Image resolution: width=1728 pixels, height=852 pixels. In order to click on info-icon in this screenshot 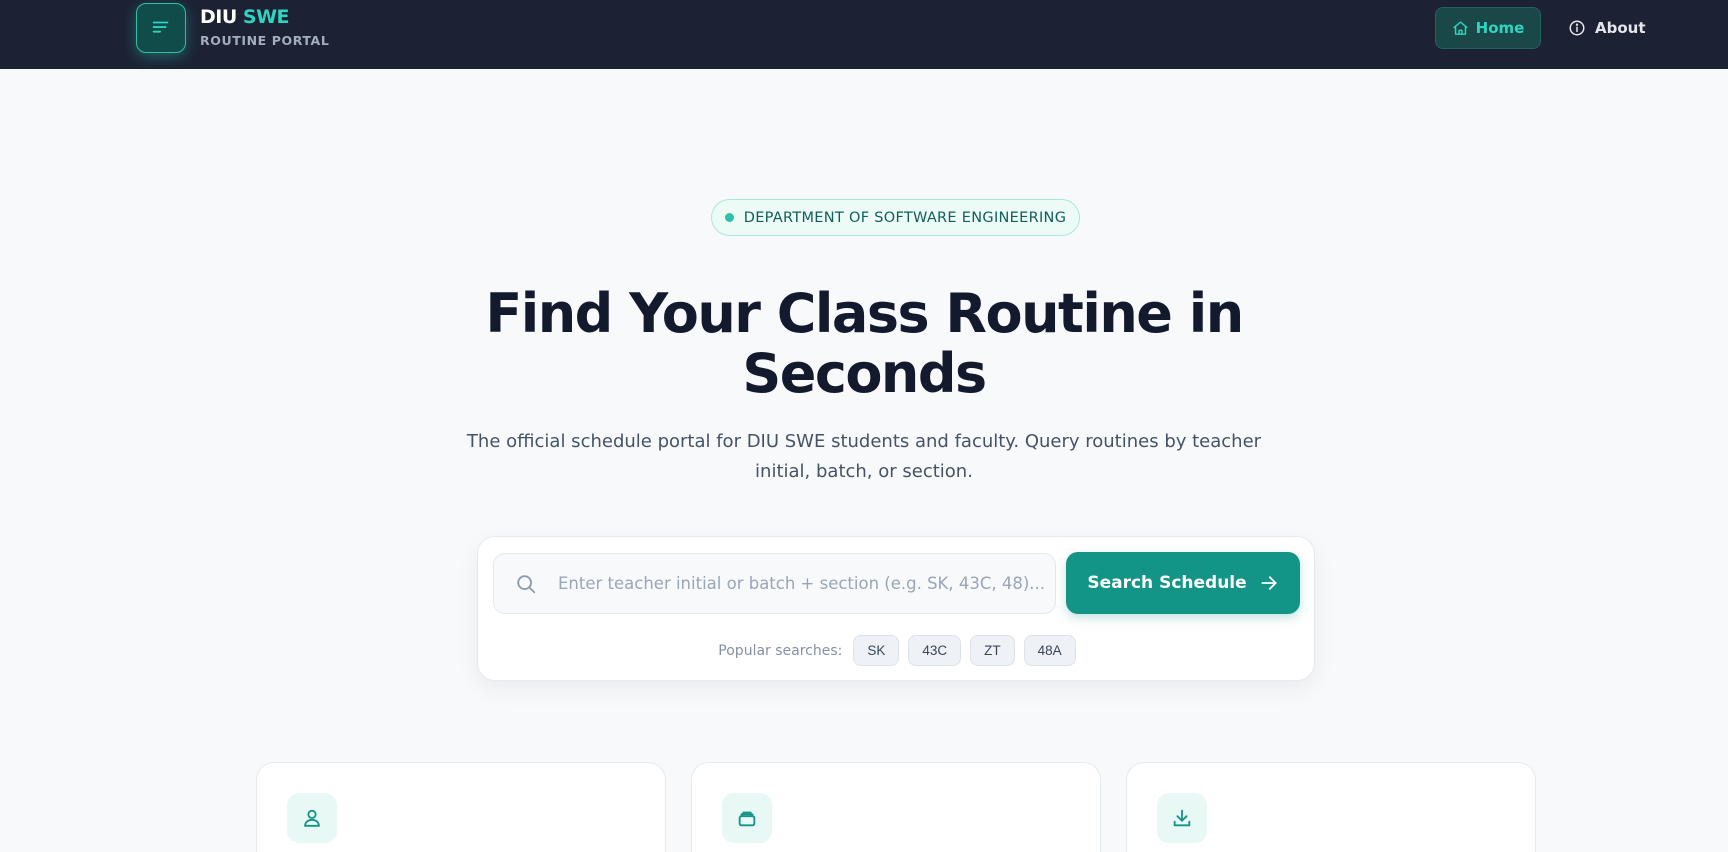, I will do `click(1577, 28)`.